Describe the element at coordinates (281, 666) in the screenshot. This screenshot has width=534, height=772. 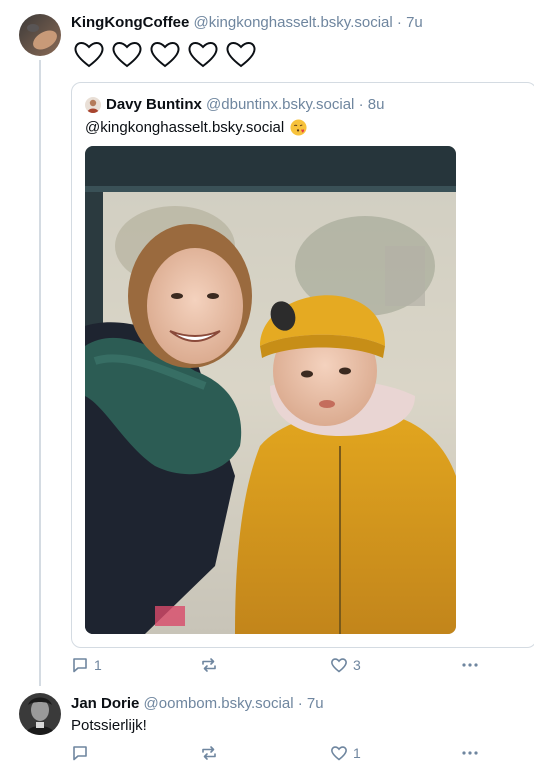
I see `post-actions: 1 3` at that location.